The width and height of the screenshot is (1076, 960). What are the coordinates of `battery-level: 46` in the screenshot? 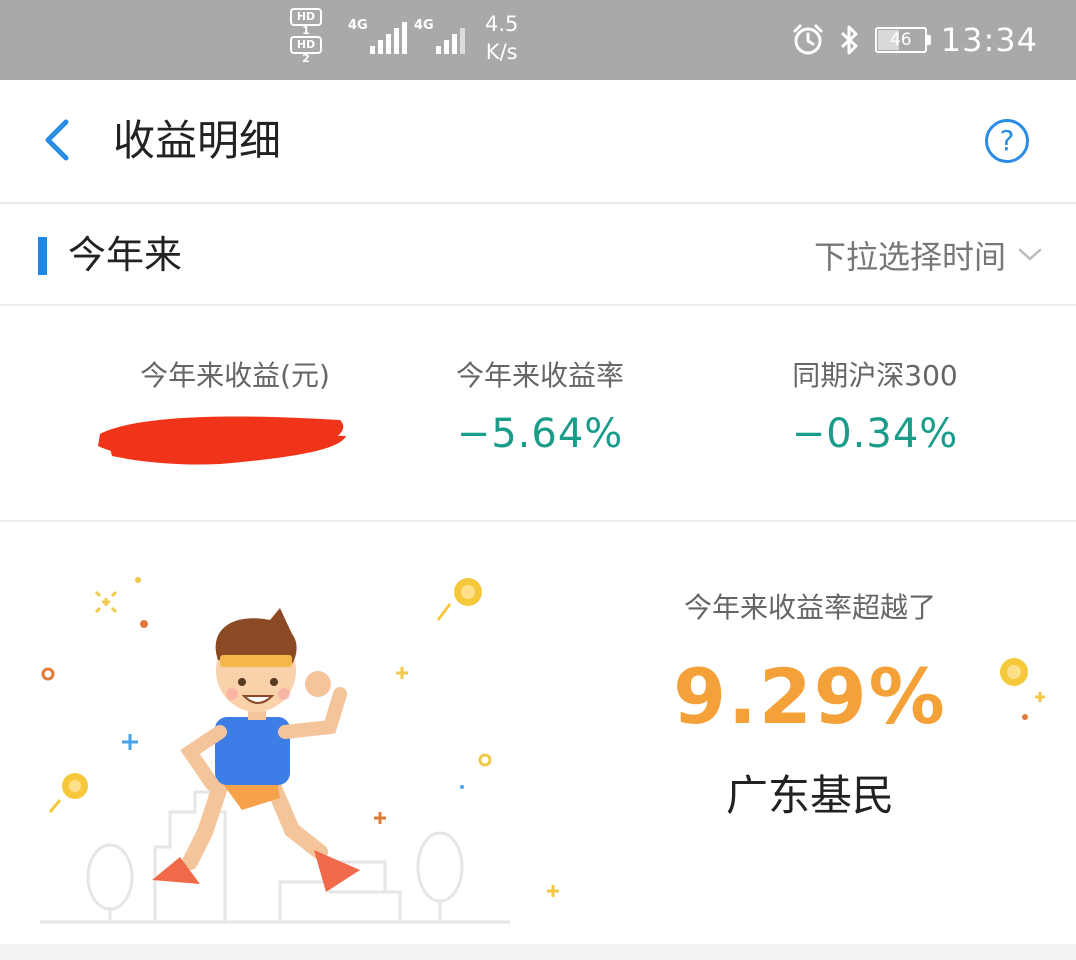 It's located at (900, 40).